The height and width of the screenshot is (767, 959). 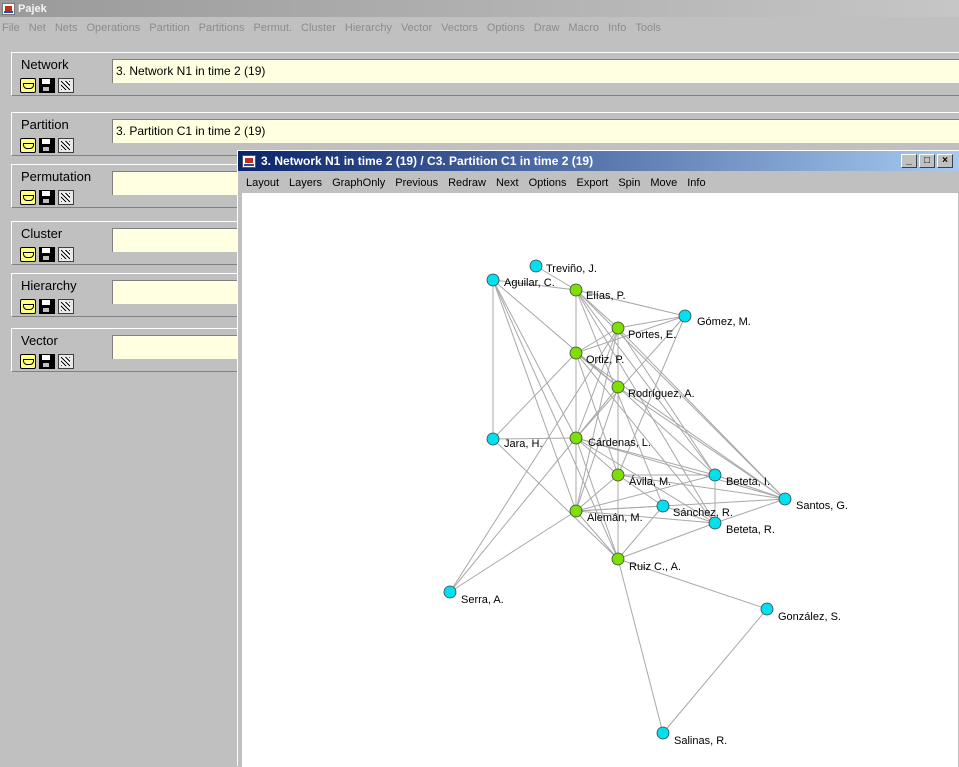 What do you see at coordinates (715, 475) in the screenshot?
I see `graph-node-betetai` at bounding box center [715, 475].